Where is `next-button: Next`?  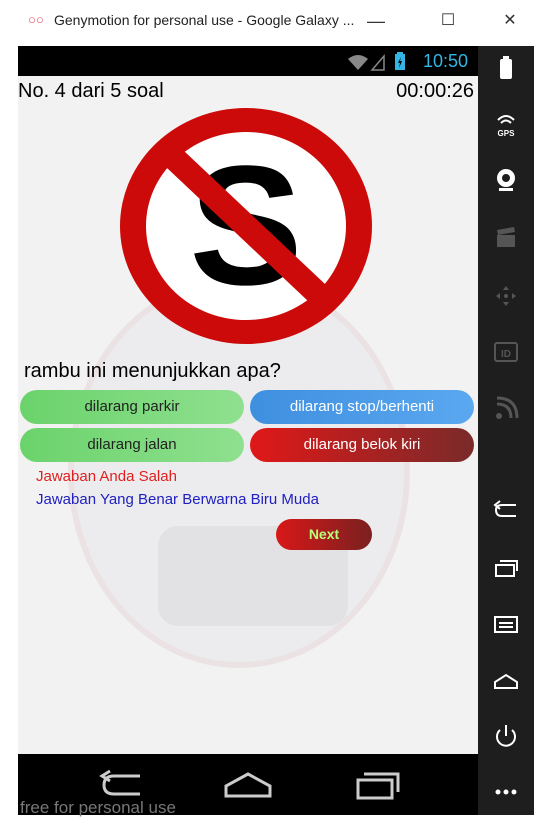 next-button: Next is located at coordinates (324, 534).